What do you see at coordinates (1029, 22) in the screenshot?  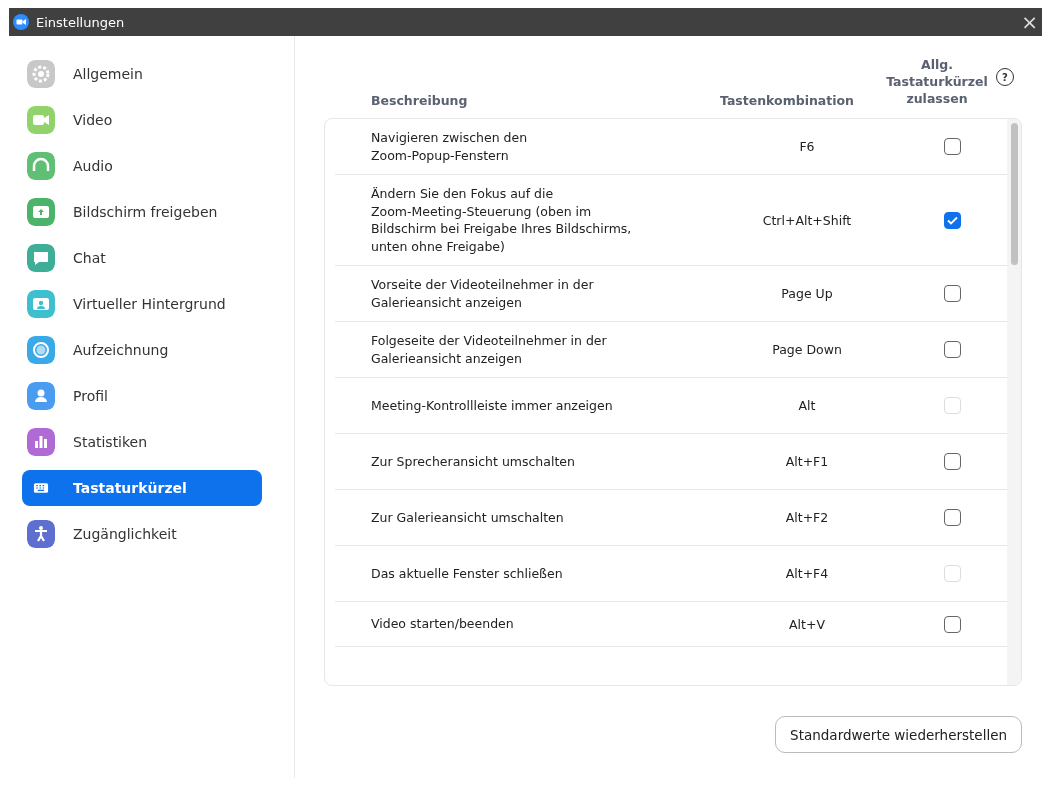 I see `close-button: ×` at bounding box center [1029, 22].